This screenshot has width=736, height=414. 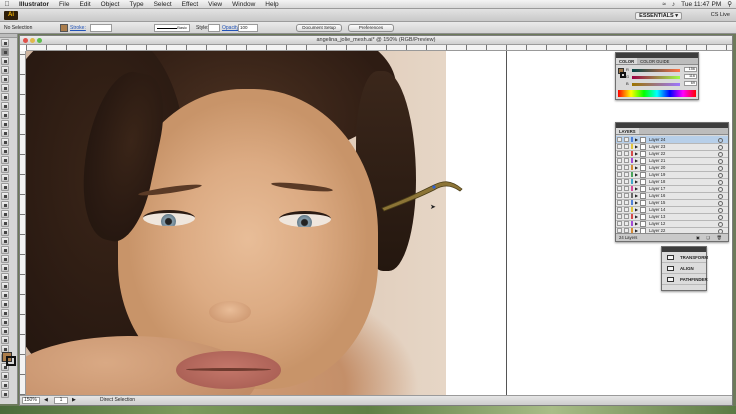 I want to click on free-transform-tool-icon, so click(x=5, y=178).